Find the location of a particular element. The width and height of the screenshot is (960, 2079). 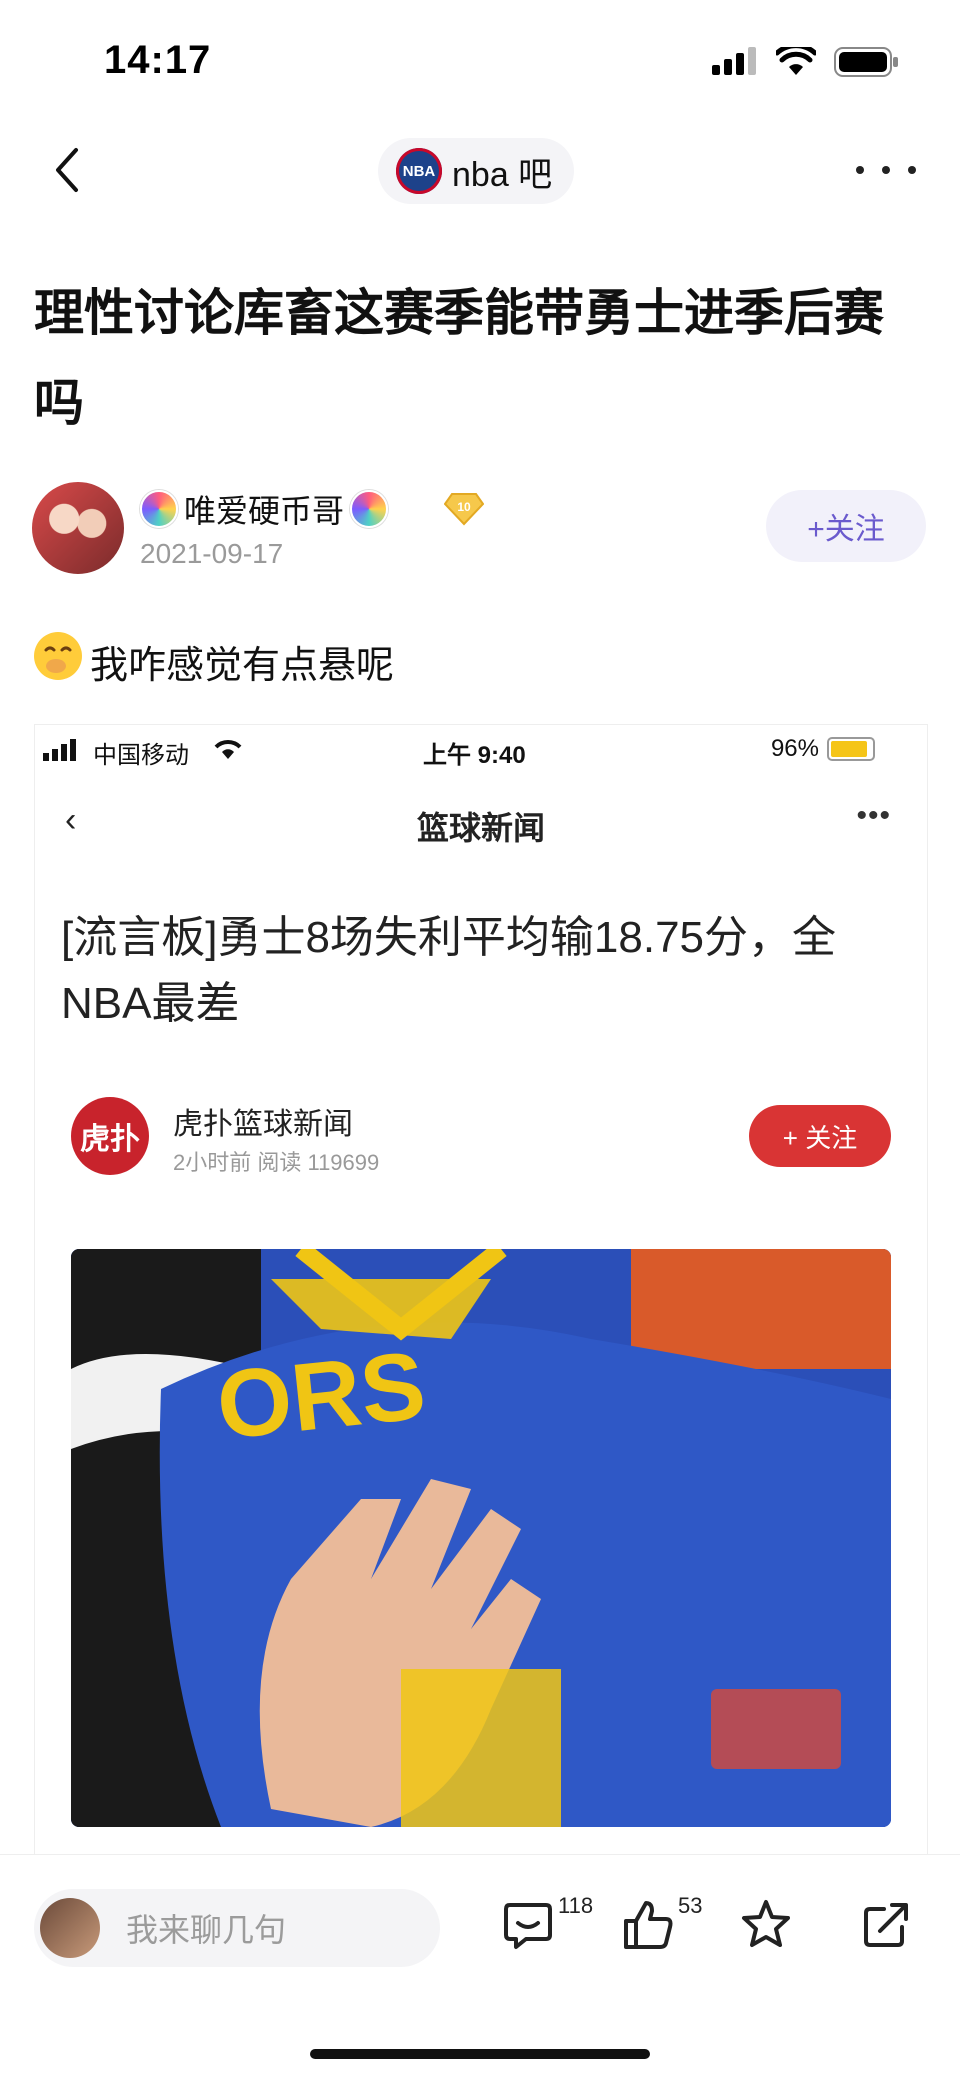

share-icon is located at coordinates (886, 1925).